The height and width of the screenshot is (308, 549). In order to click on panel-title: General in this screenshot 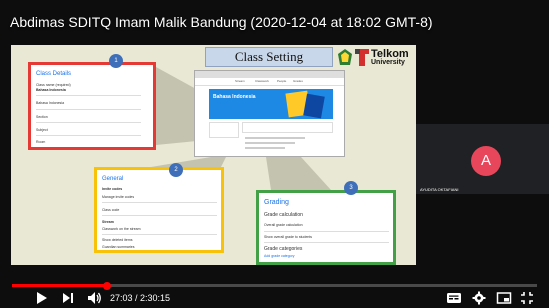, I will do `click(113, 179)`.